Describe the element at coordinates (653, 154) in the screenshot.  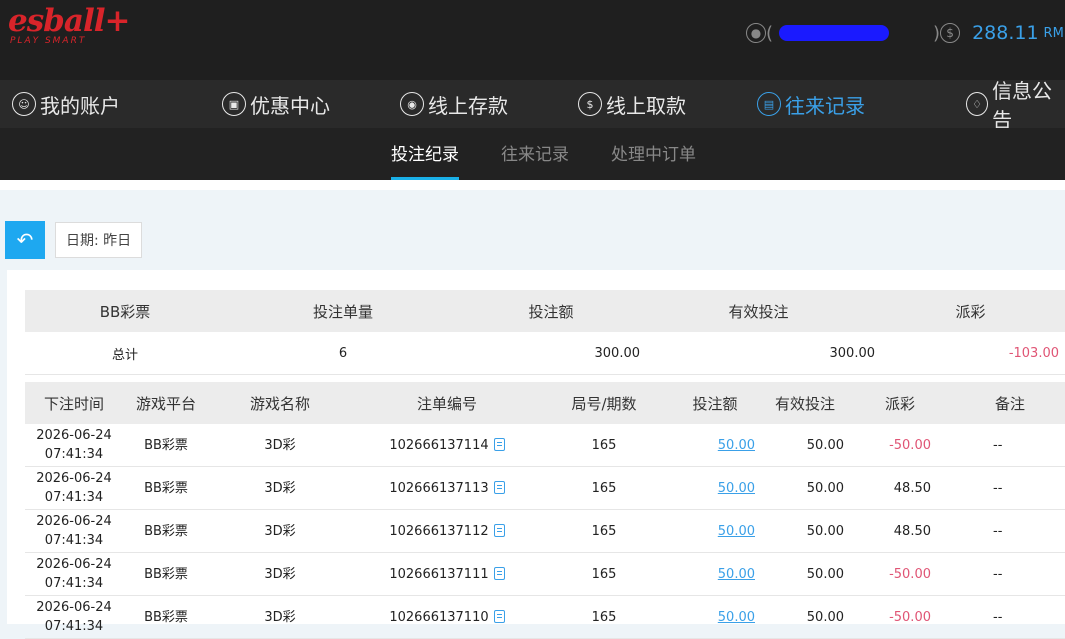
I see `tab-pending-orders: 处理中订单` at that location.